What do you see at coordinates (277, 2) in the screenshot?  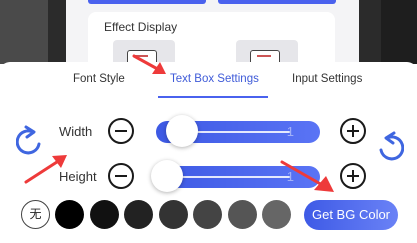 I see `preview-button-right` at bounding box center [277, 2].